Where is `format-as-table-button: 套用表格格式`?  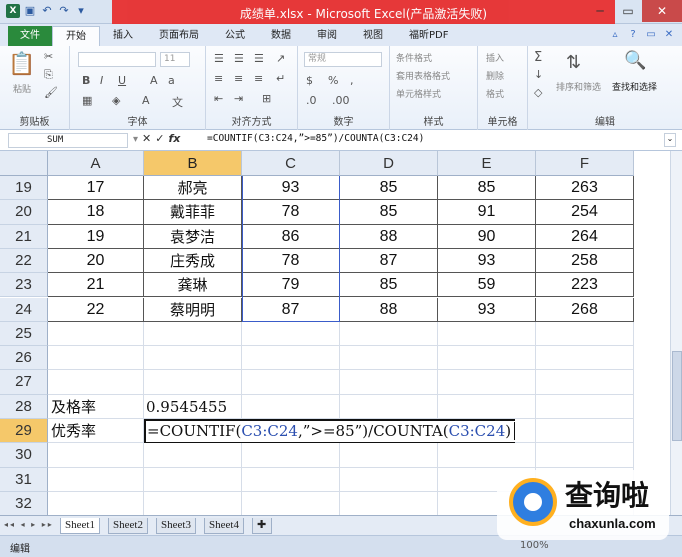 format-as-table-button: 套用表格格式 is located at coordinates (423, 75).